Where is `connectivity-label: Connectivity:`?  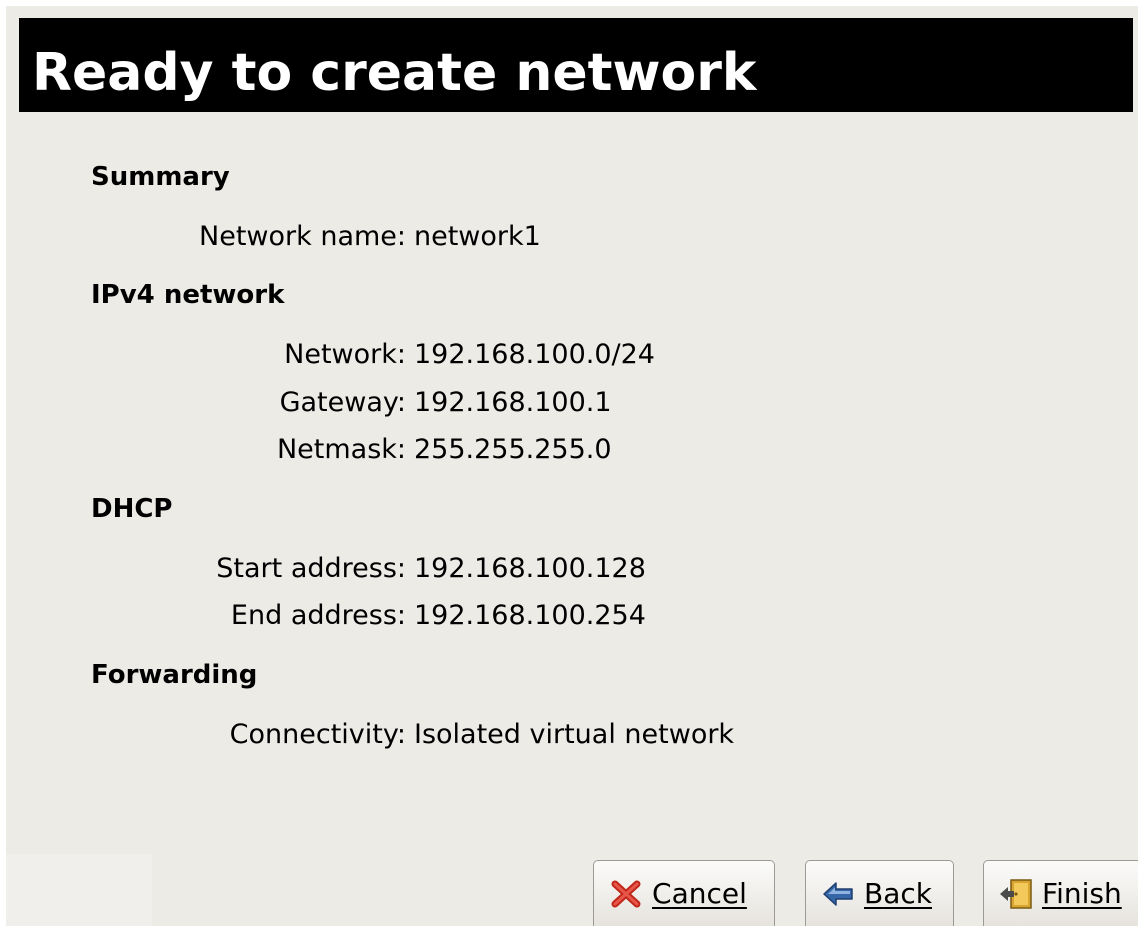
connectivity-label: Connectivity: is located at coordinates (317, 734).